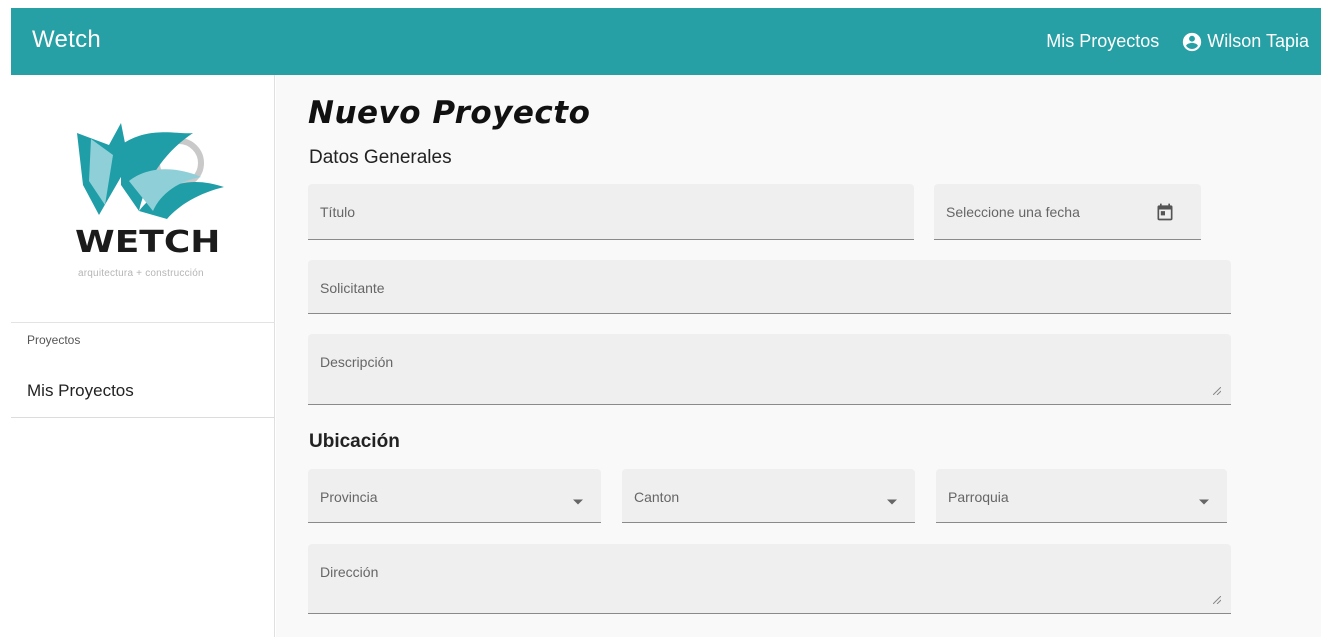 This screenshot has height=637, width=1321. I want to click on parish-placeholder: Parroquia, so click(978, 497).